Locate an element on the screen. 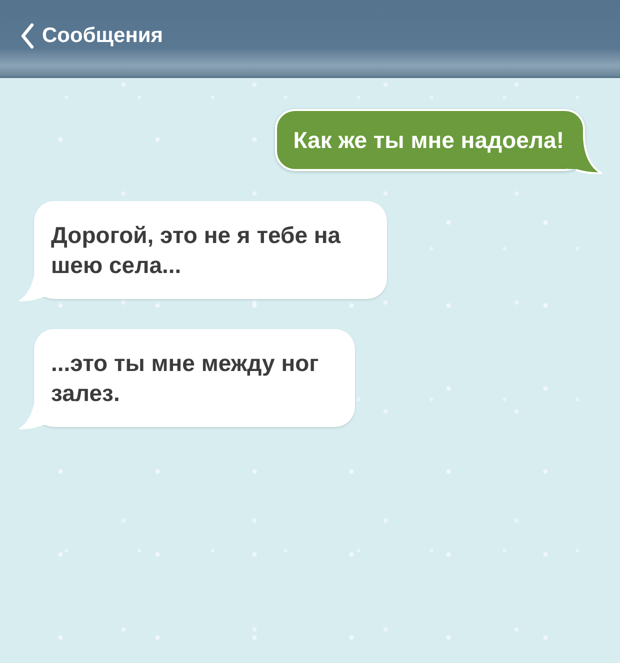 Image resolution: width=620 pixels, height=663 pixels. chevron-left-icon is located at coordinates (27, 36).